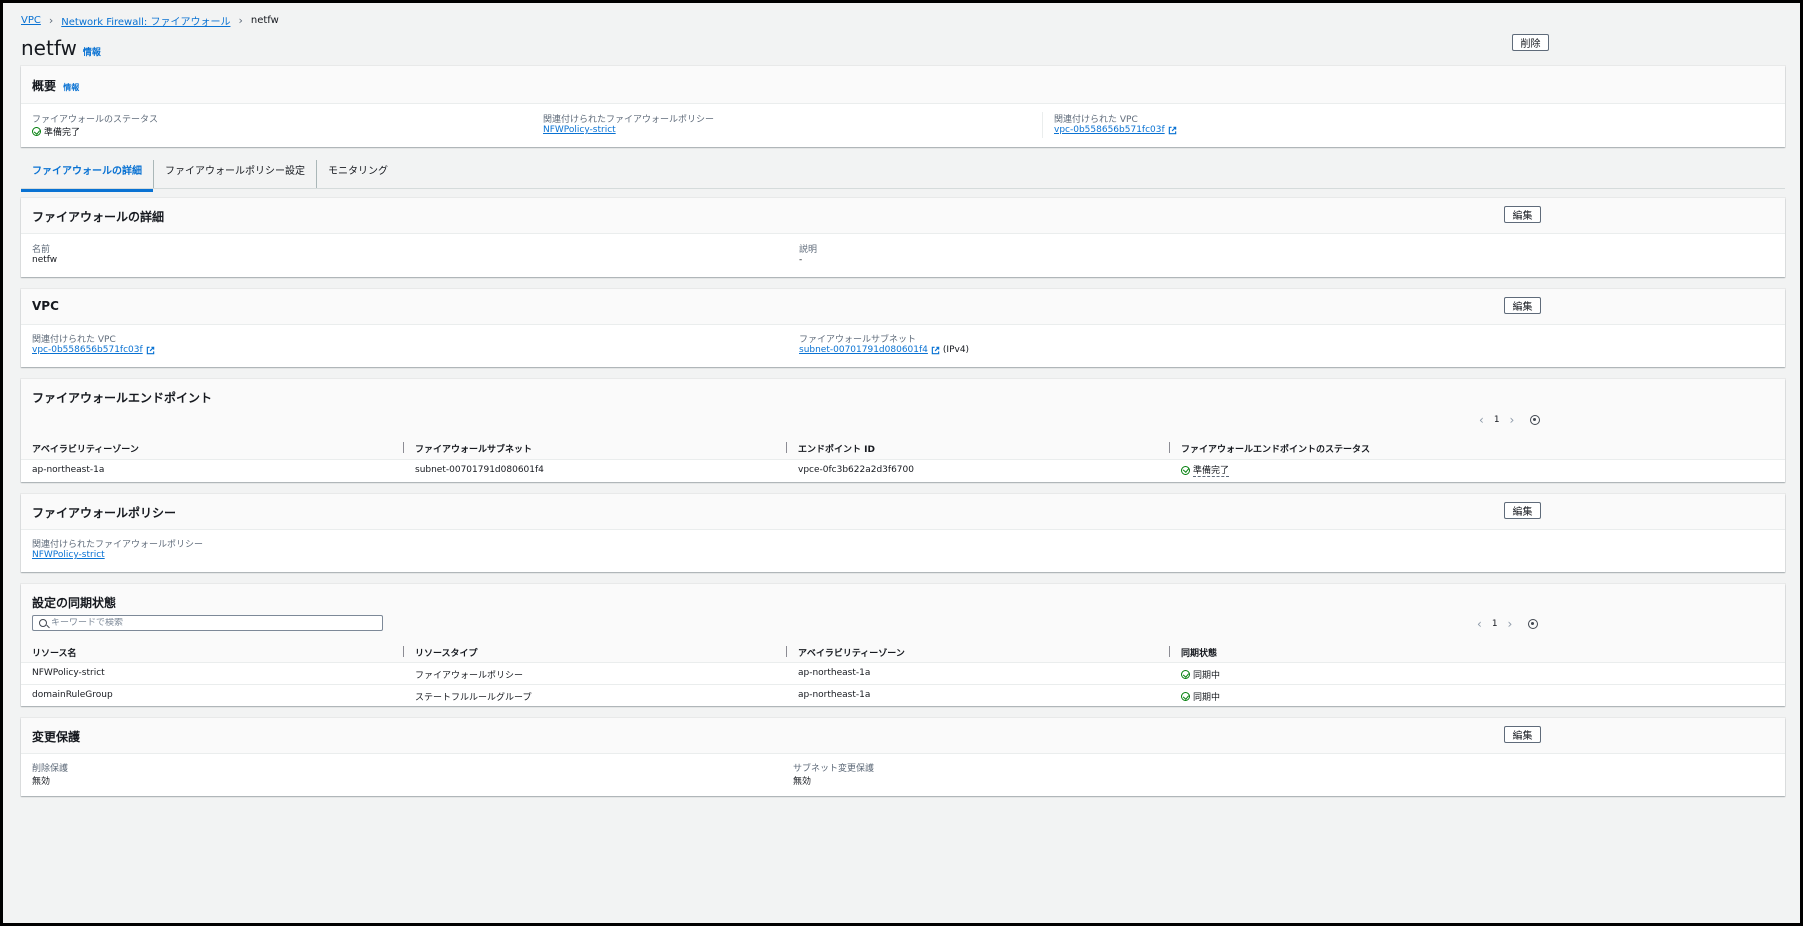  I want to click on col-resource-name: リソース名, so click(54, 652).